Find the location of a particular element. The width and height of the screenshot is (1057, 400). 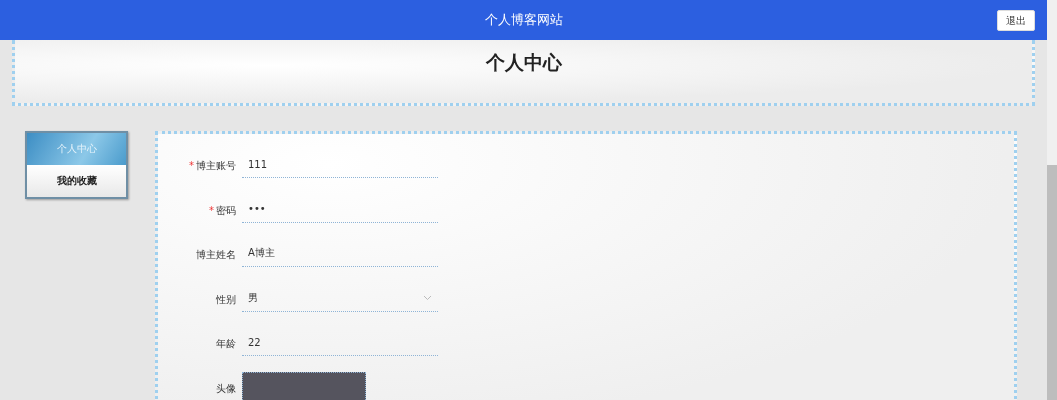

field-label: 博主账号 is located at coordinates (216, 165).